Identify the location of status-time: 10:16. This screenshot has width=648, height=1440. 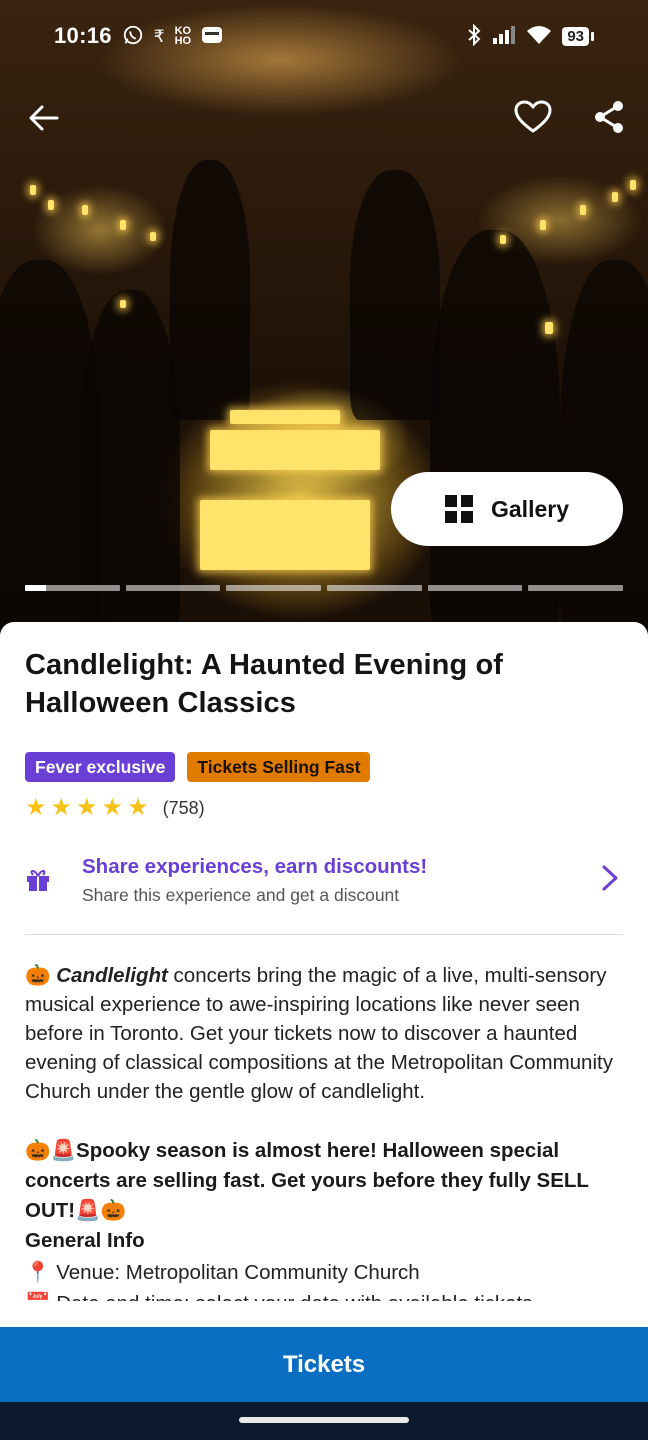
(83, 35).